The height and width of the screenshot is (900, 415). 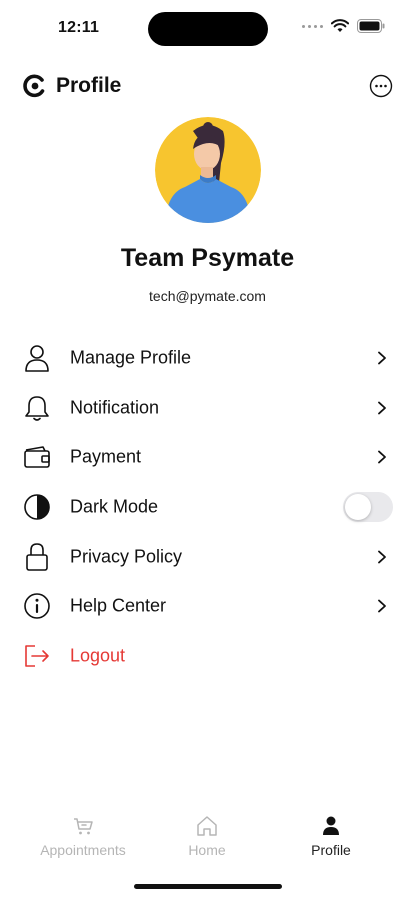 I want to click on wifi-icon, so click(x=340, y=25).